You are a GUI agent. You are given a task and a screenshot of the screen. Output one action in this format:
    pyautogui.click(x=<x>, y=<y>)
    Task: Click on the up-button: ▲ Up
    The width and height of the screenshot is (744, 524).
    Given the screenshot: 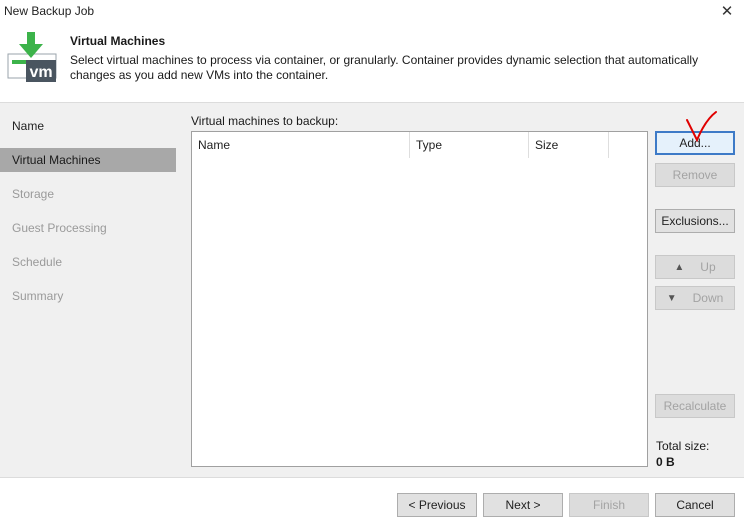 What is the action you would take?
    pyautogui.click(x=695, y=267)
    